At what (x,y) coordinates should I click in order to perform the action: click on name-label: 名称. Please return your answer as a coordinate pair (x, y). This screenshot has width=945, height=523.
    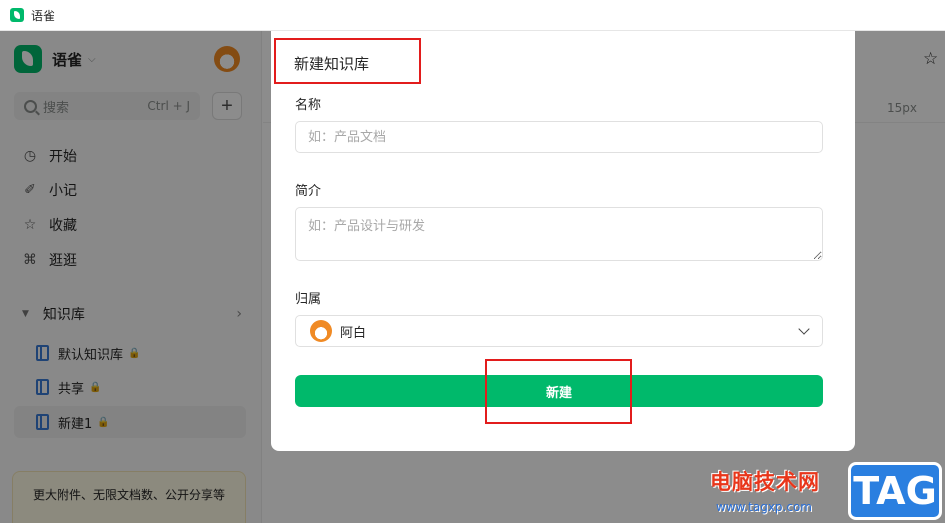
    Looking at the image, I should click on (308, 105).